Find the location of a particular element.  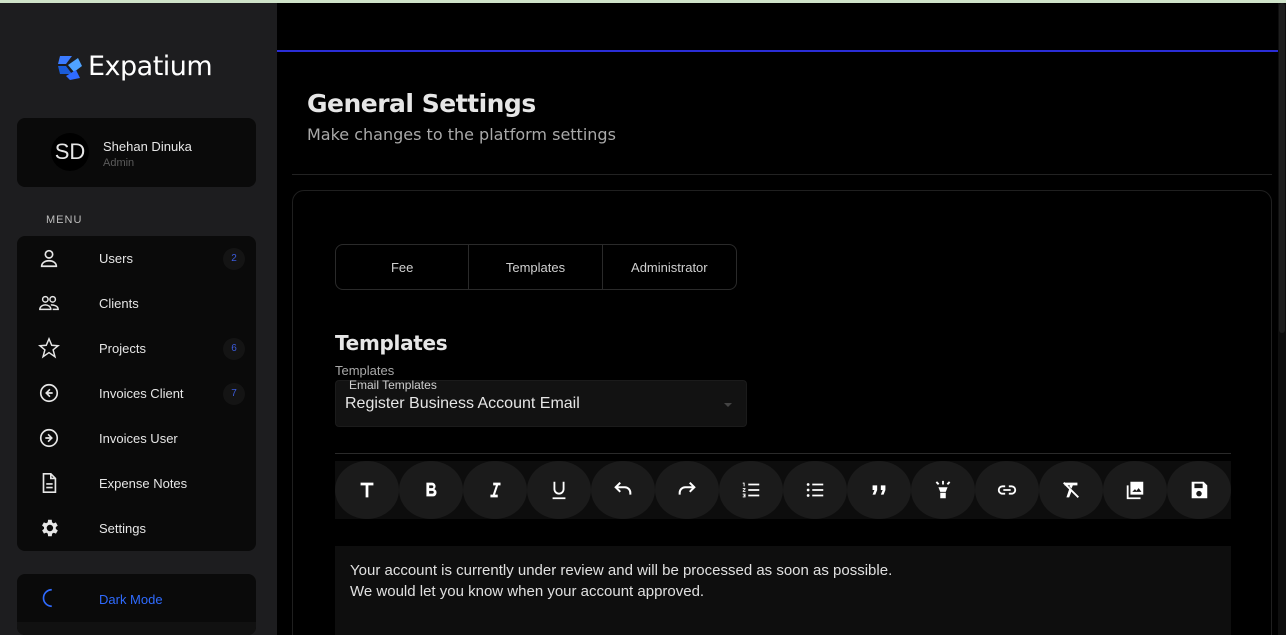

tab-fee: Fee is located at coordinates (403, 267).